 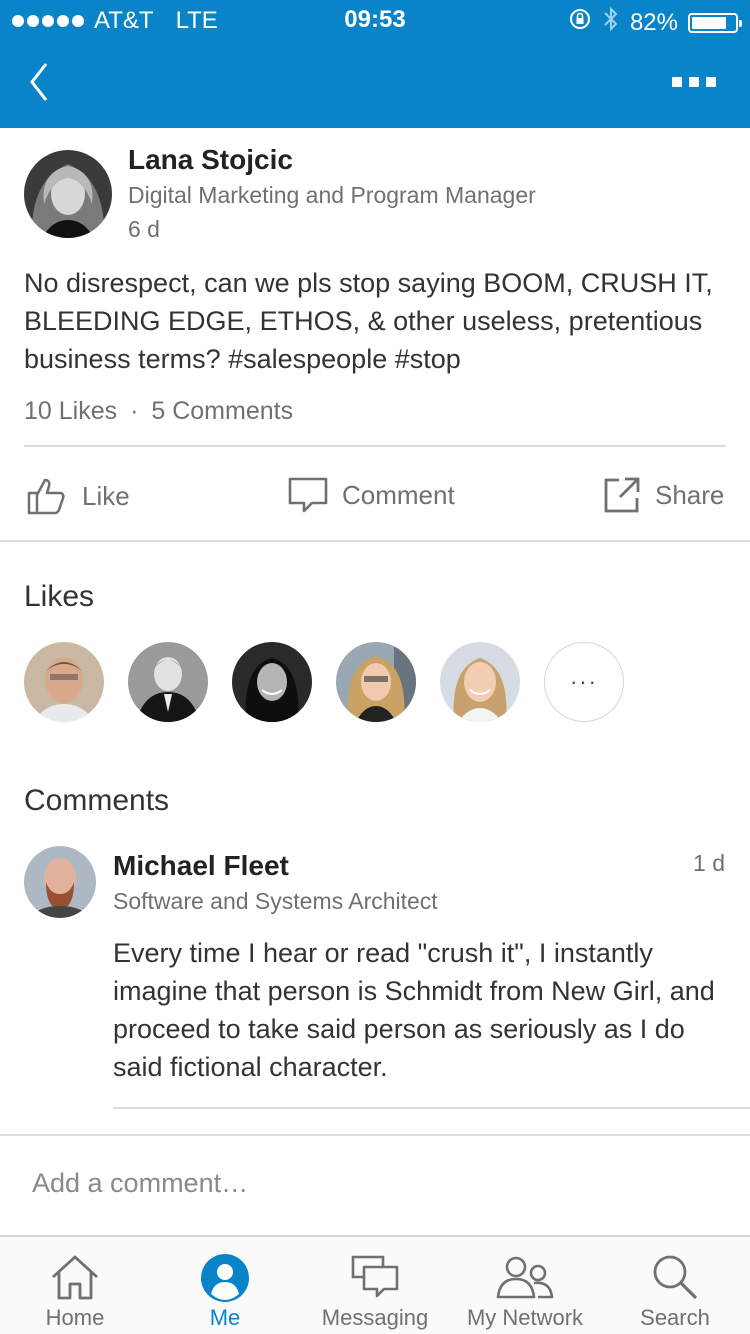 I want to click on comments-heading: Comments, so click(x=97, y=800).